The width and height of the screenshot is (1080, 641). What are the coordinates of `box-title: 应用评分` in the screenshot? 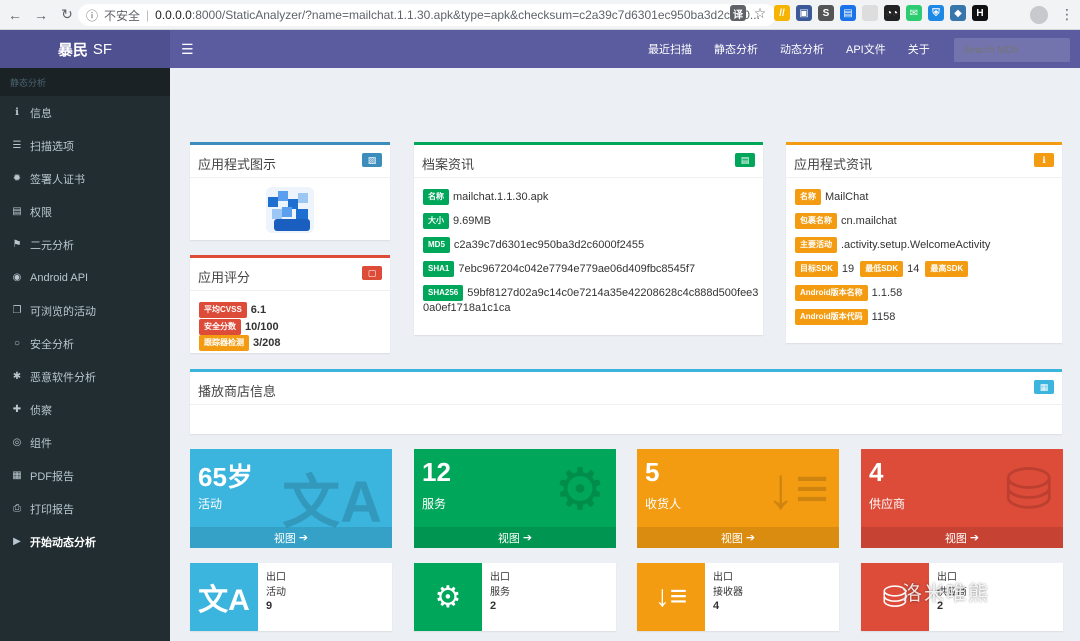 It's located at (224, 277).